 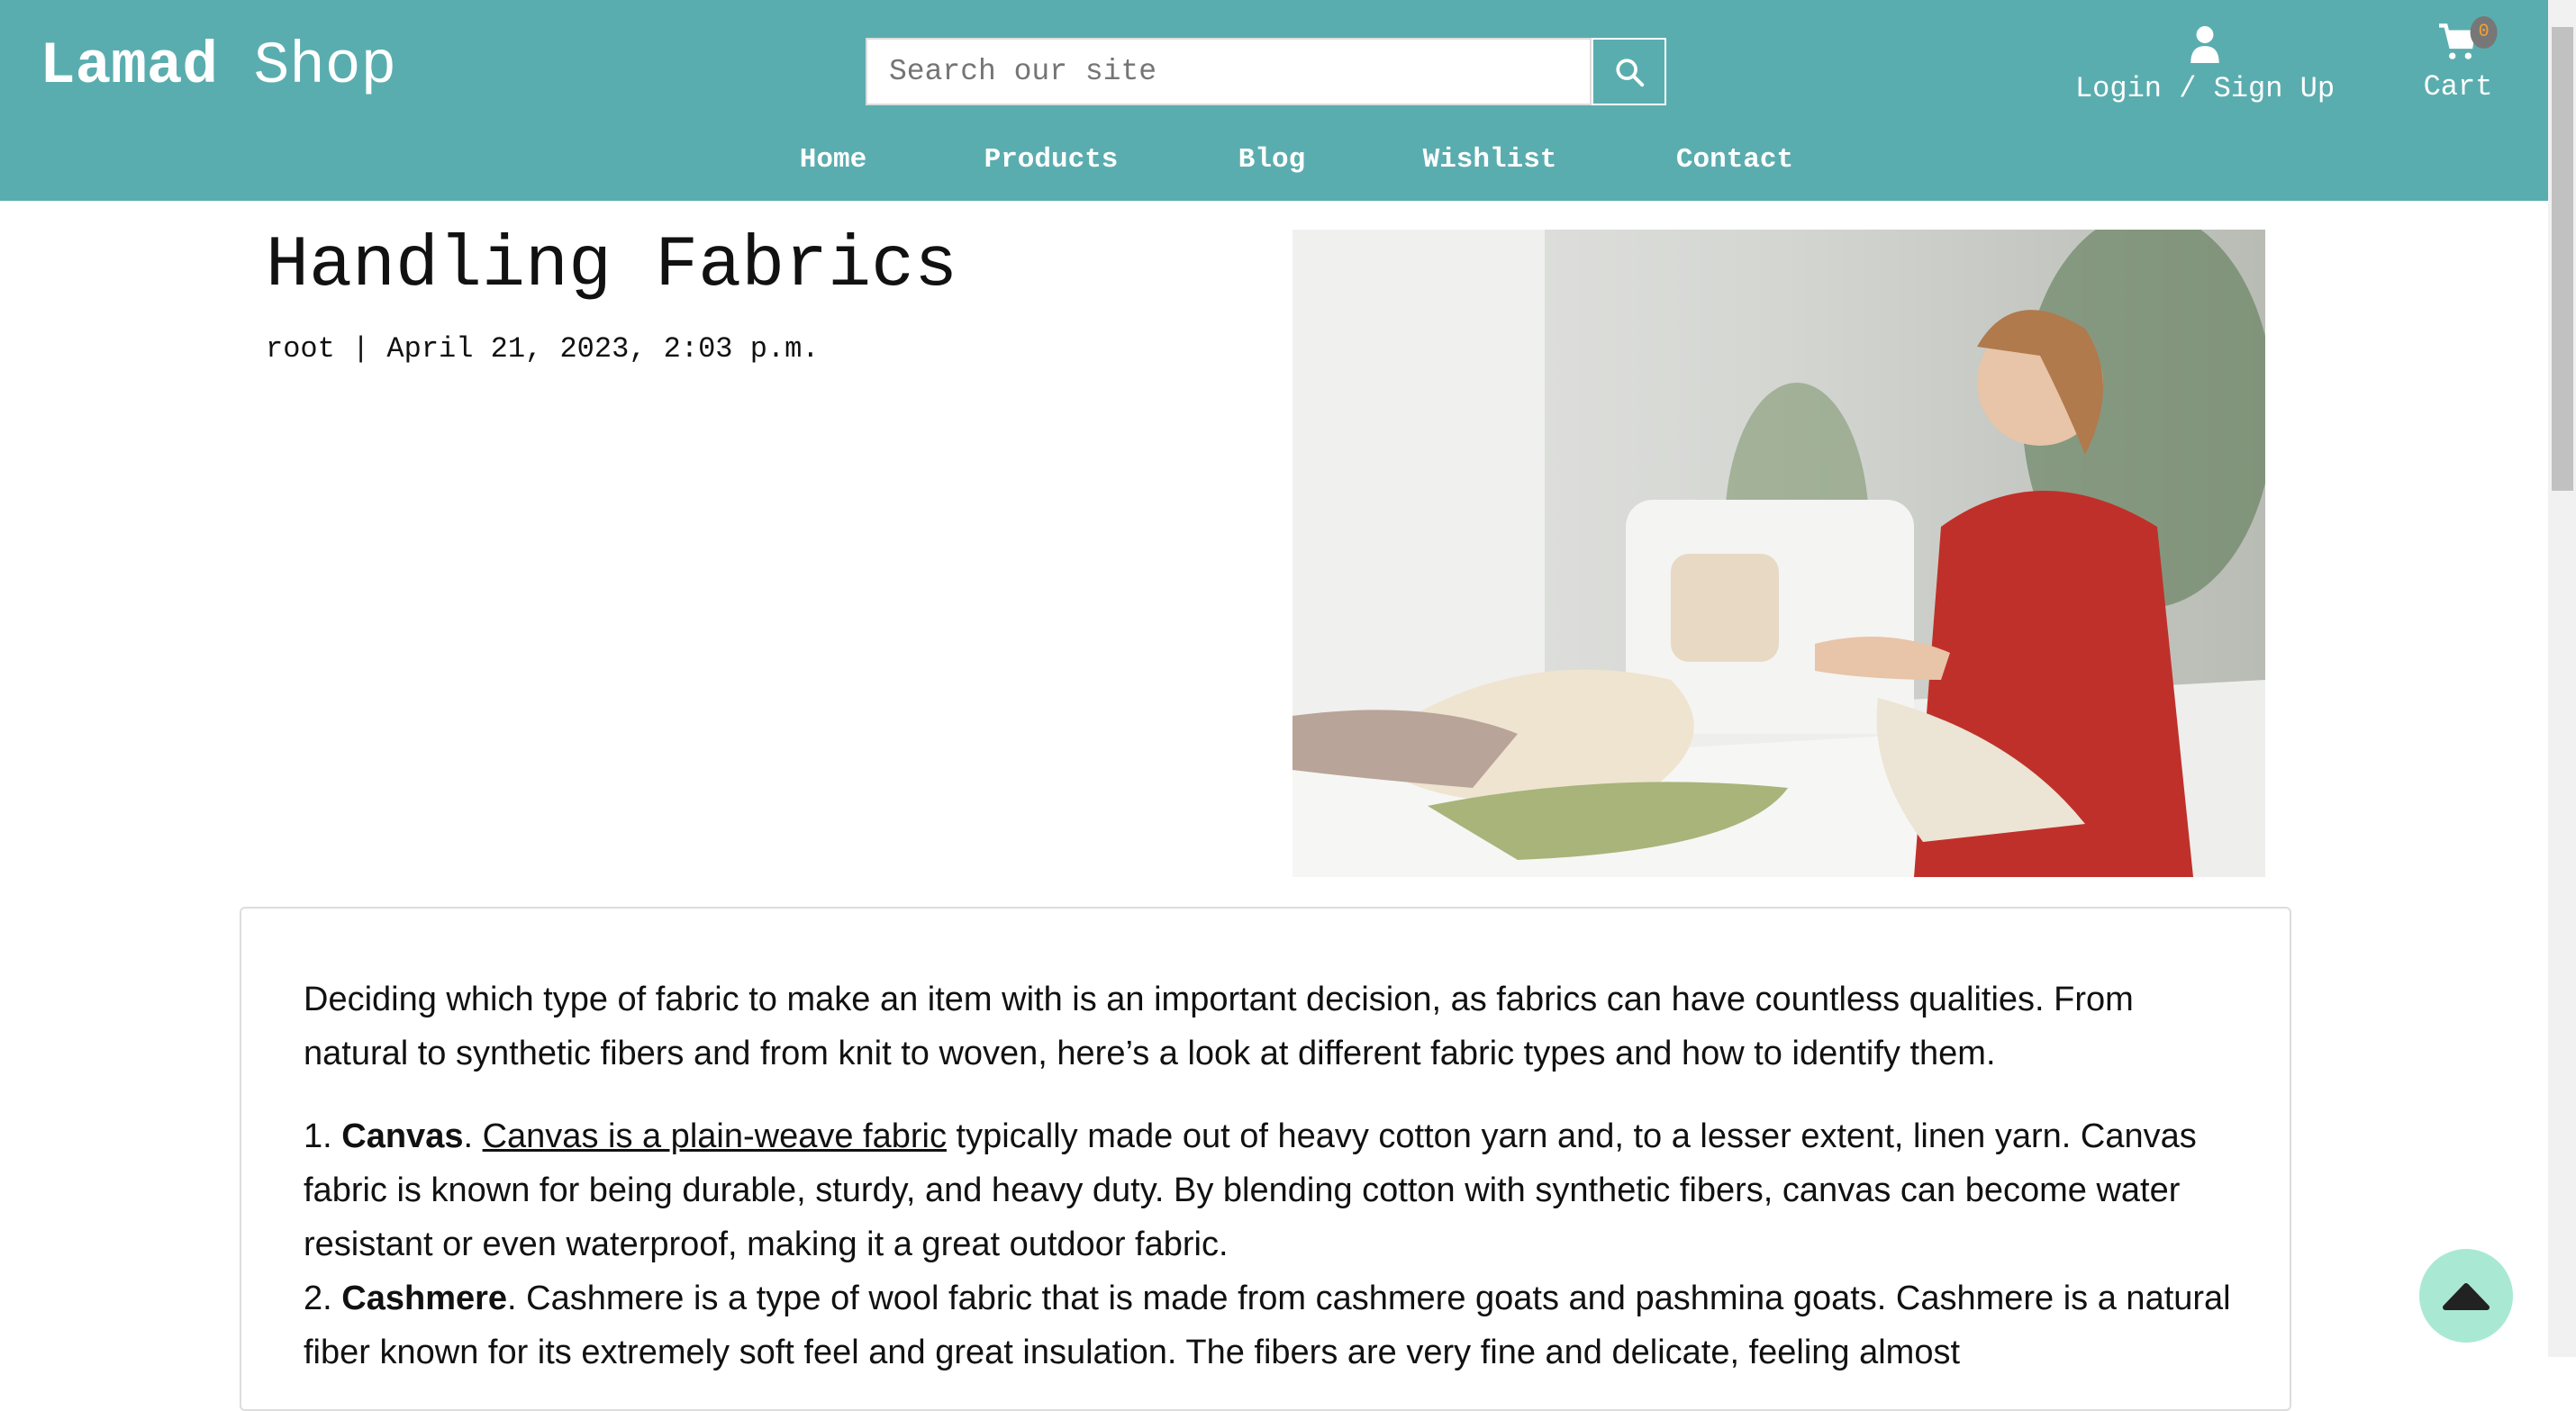 I want to click on site-logo: Lamad Shop, so click(x=218, y=66).